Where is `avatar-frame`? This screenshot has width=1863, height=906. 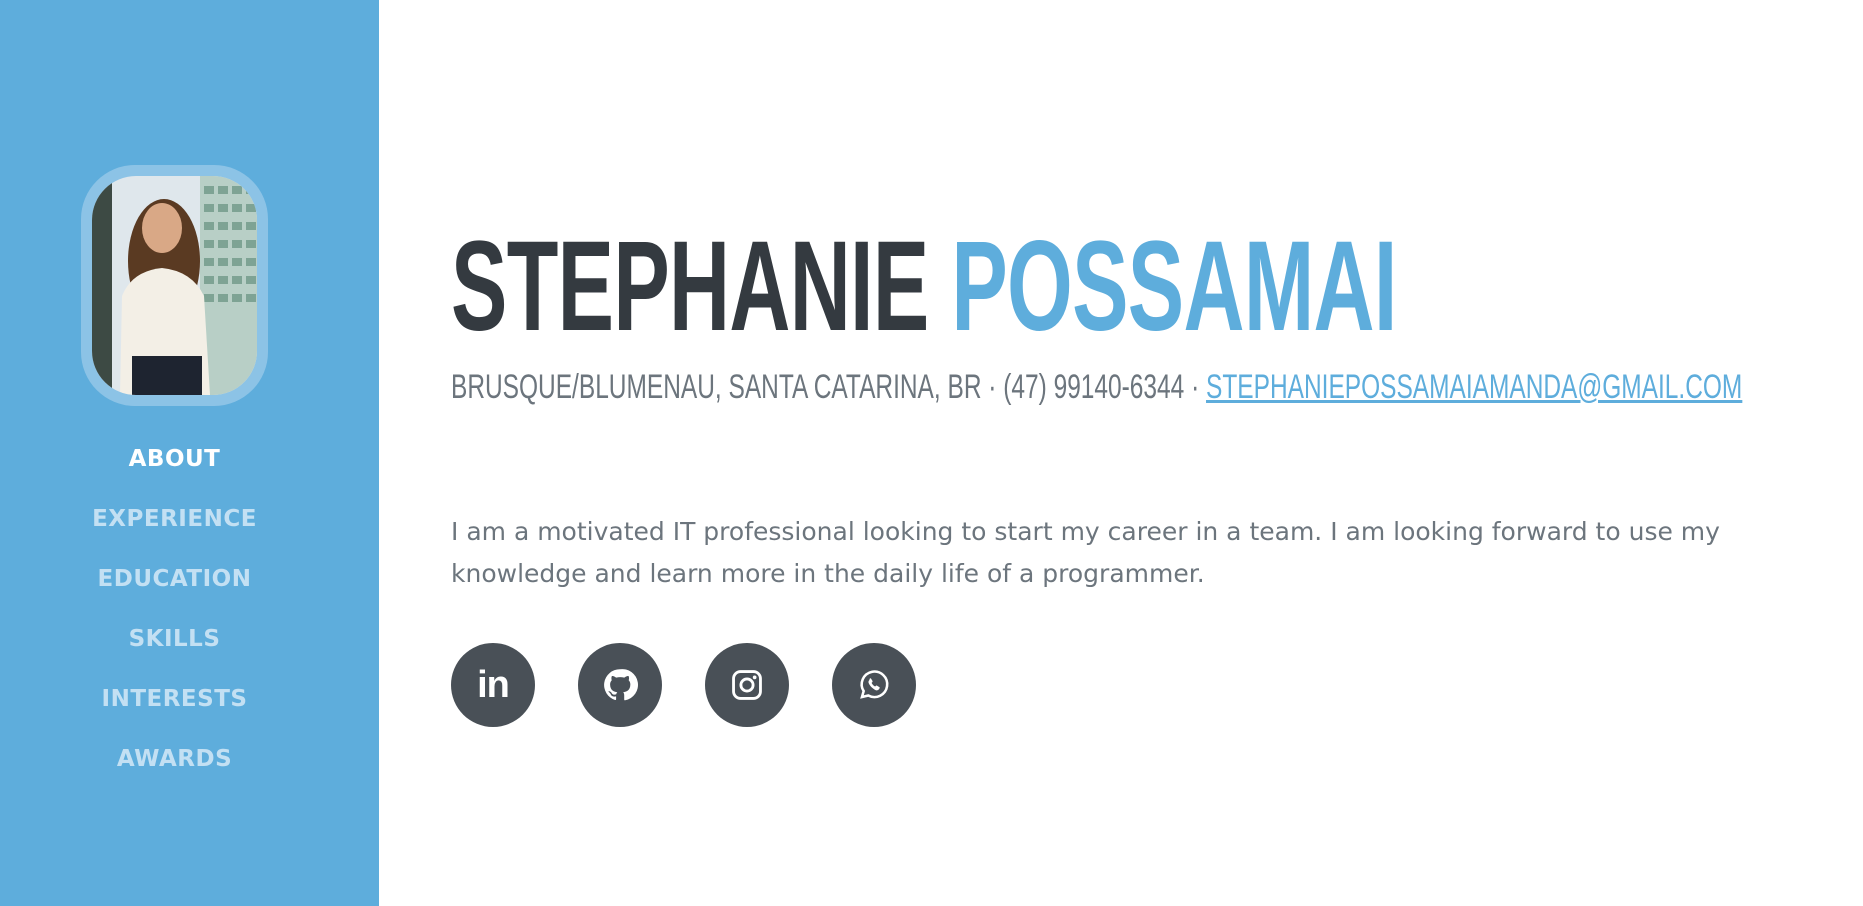 avatar-frame is located at coordinates (174, 285).